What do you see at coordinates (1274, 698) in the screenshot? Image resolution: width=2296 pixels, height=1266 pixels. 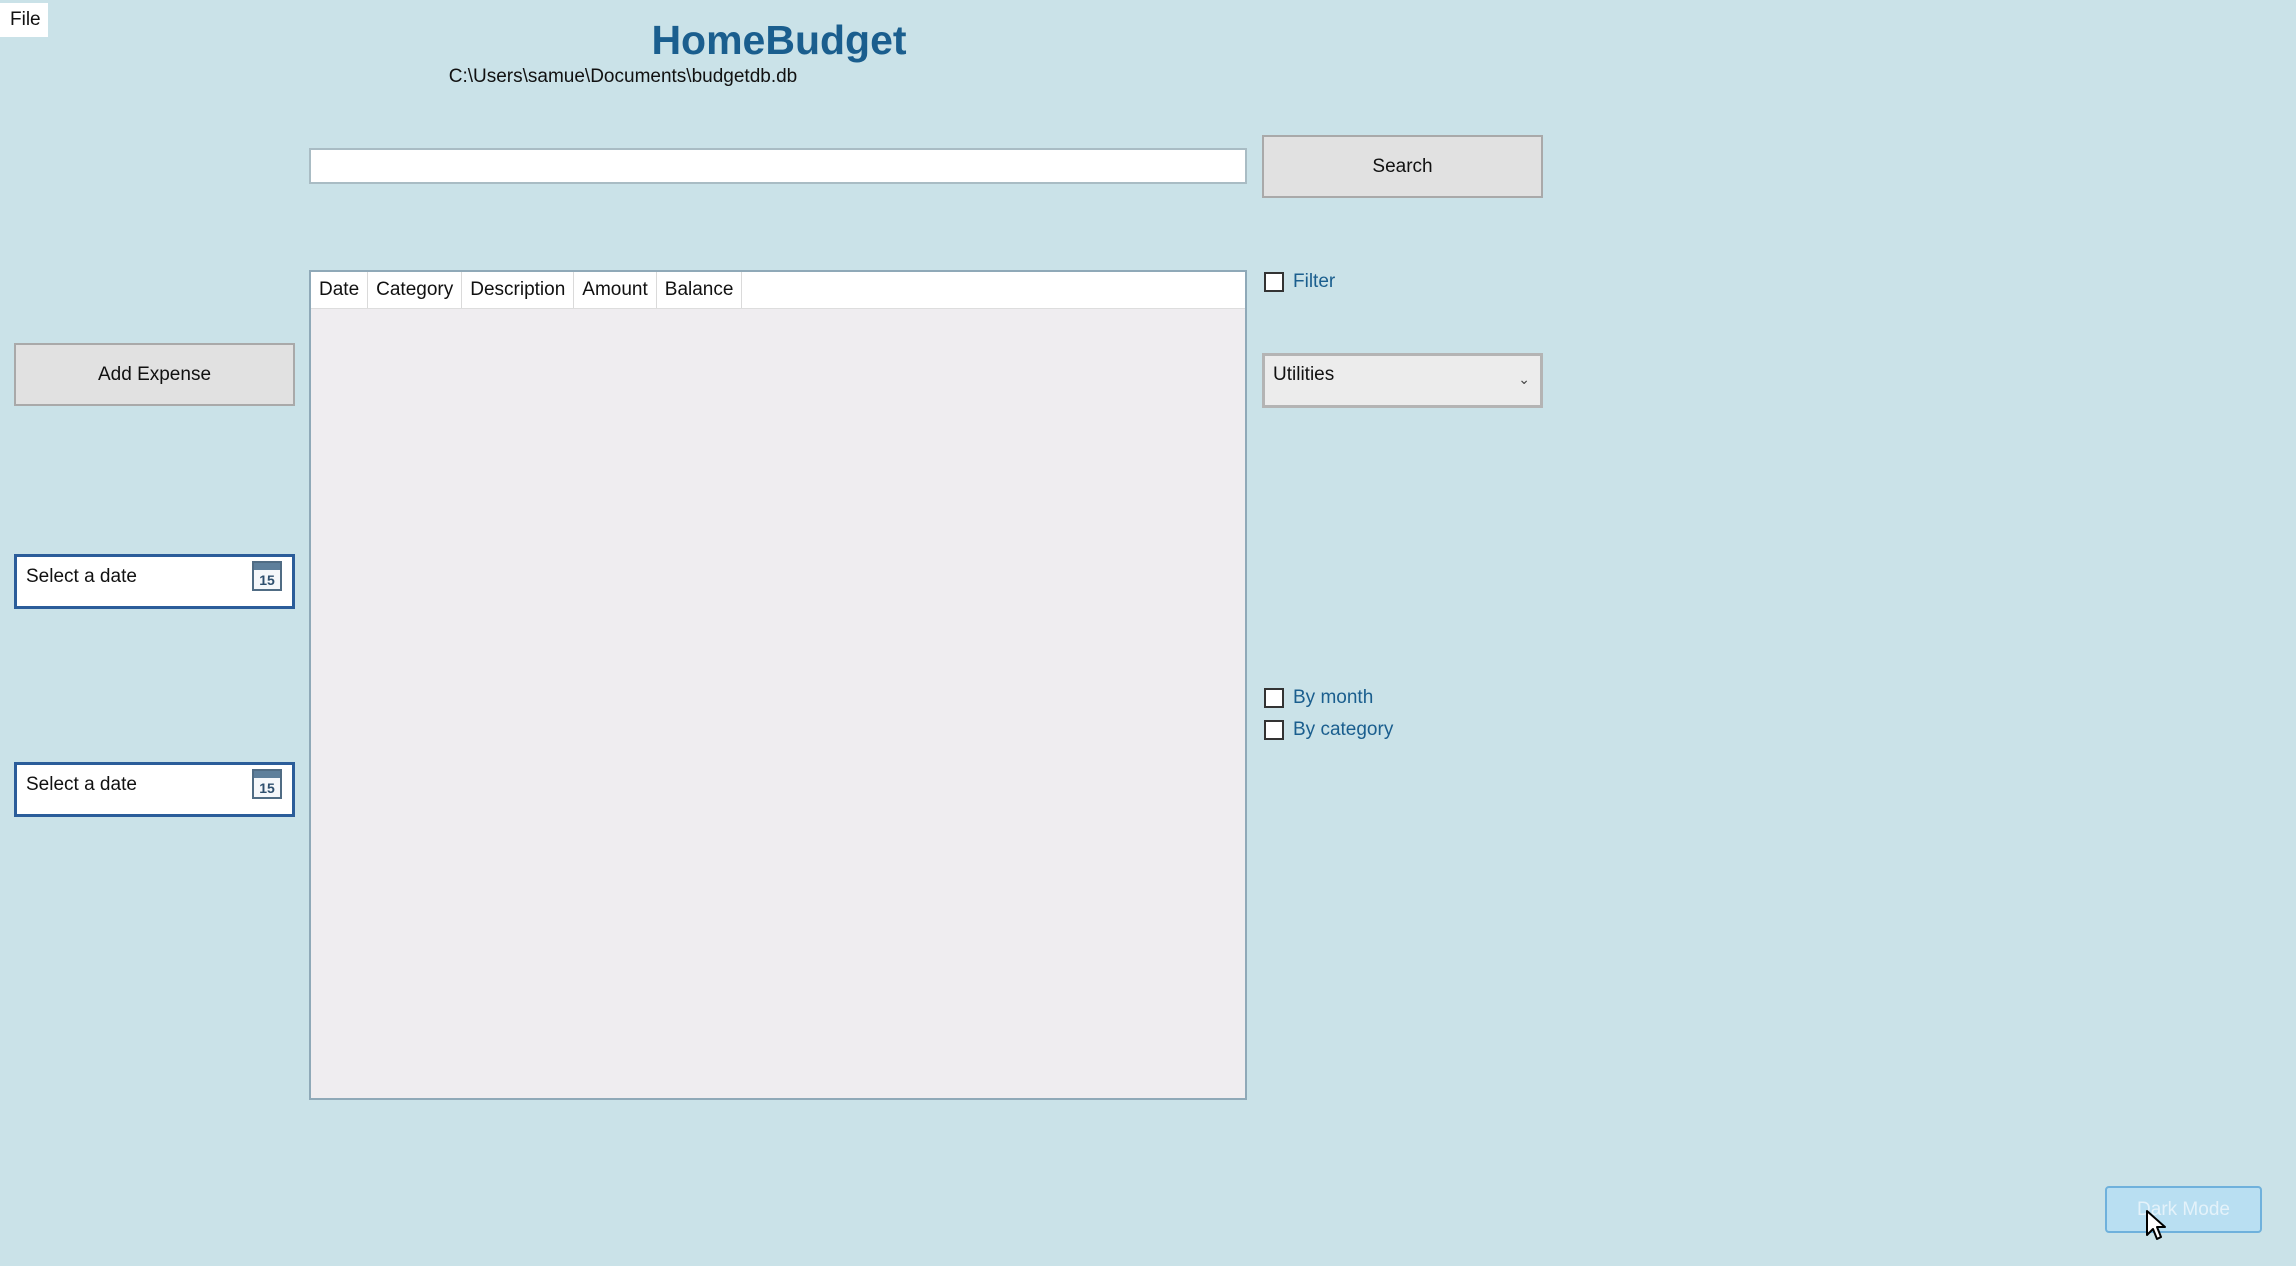 I see `by-month-checkbox-box` at bounding box center [1274, 698].